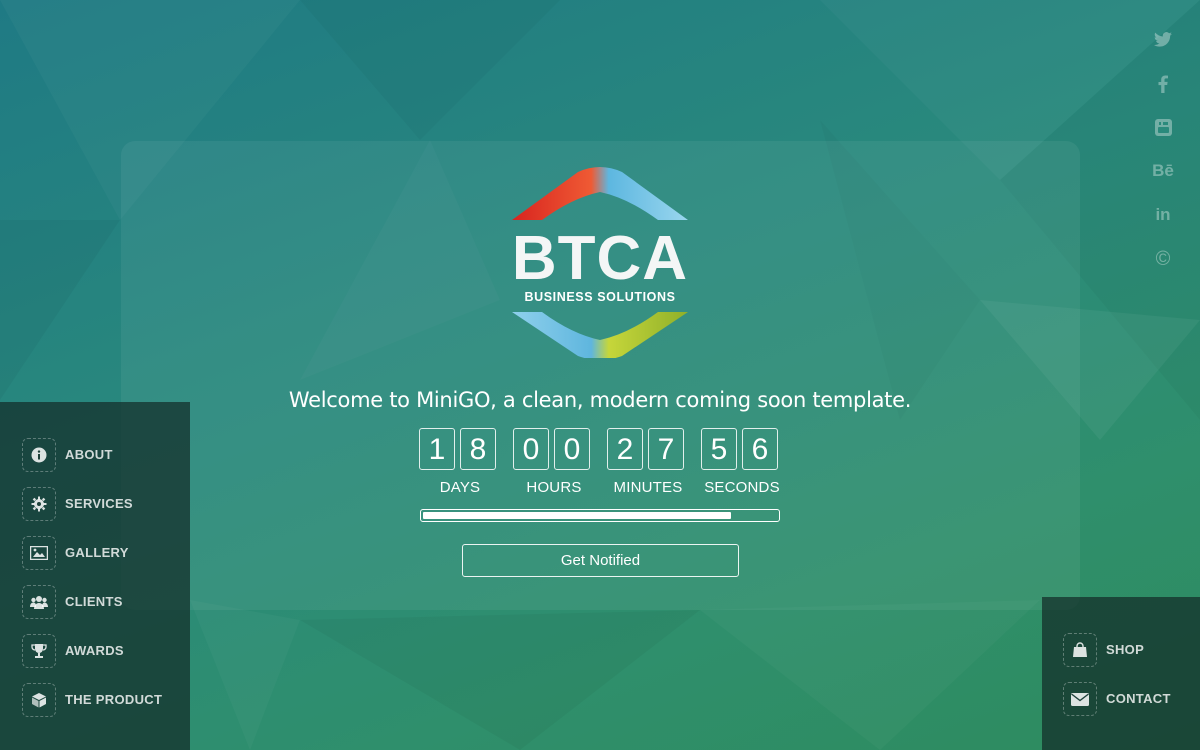 Image resolution: width=1200 pixels, height=750 pixels. What do you see at coordinates (39, 455) in the screenshot?
I see `info-icon` at bounding box center [39, 455].